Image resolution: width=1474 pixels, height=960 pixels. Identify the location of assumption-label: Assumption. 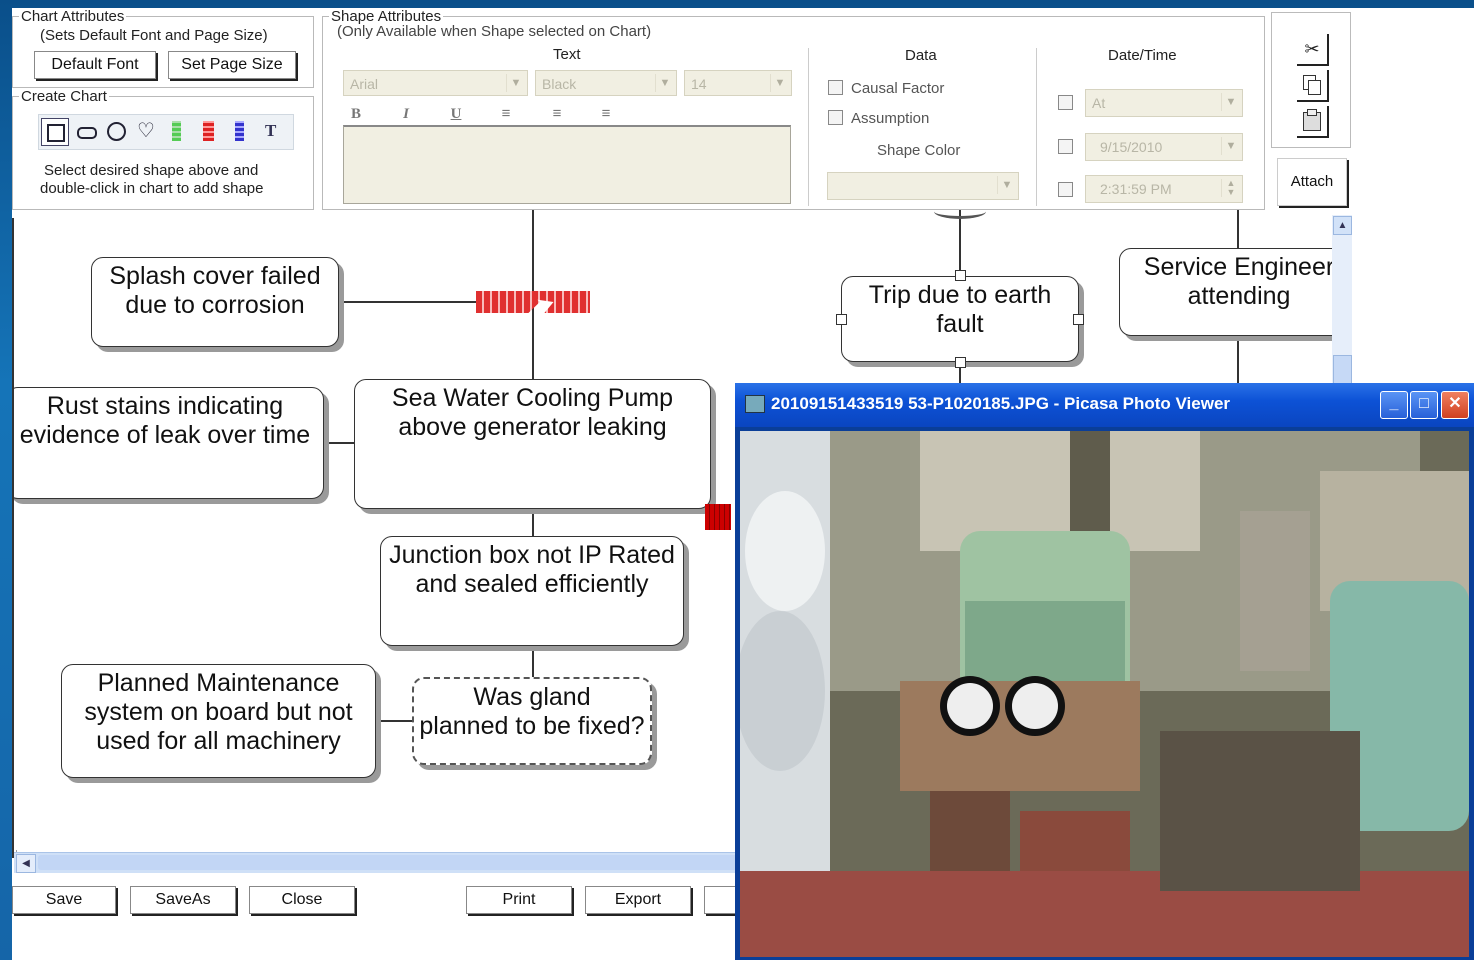
(890, 118).